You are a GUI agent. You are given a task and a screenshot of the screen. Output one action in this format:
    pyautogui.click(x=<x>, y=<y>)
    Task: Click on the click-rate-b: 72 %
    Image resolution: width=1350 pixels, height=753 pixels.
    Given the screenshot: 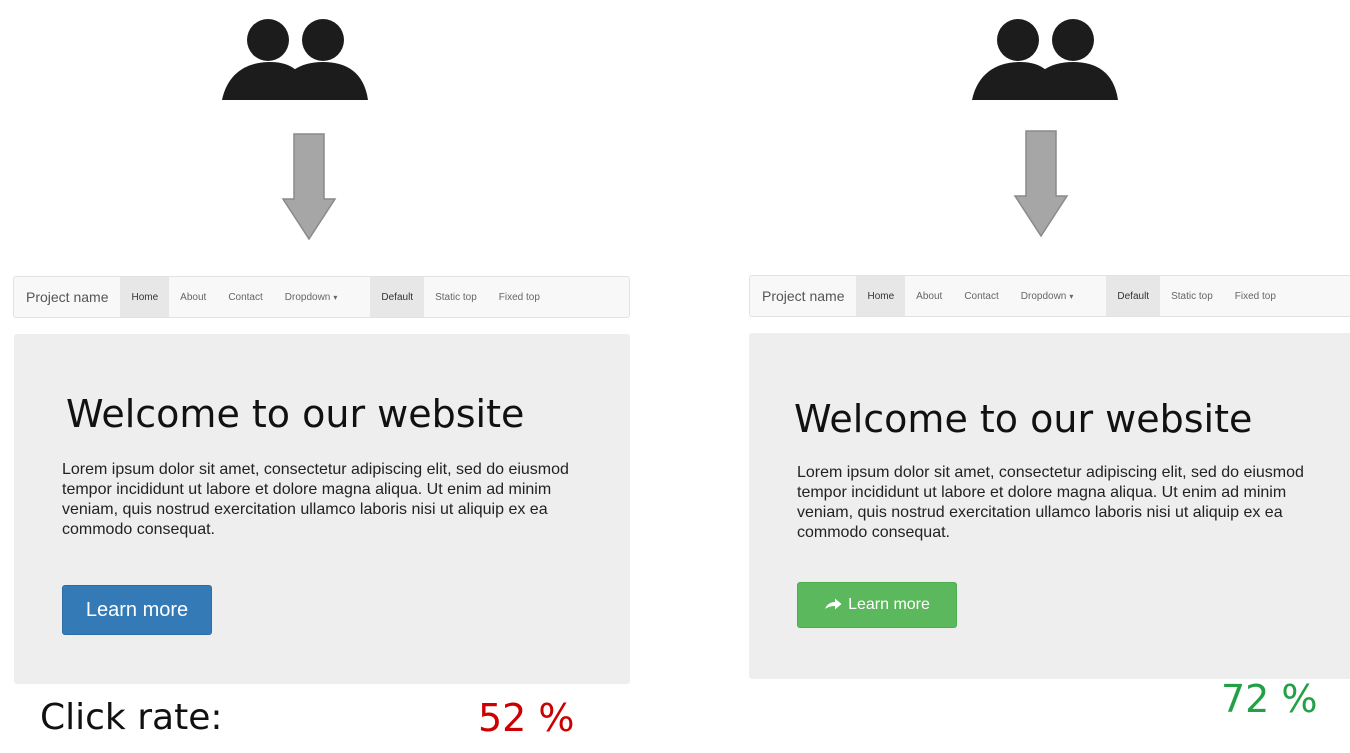 What is the action you would take?
    pyautogui.click(x=1269, y=699)
    